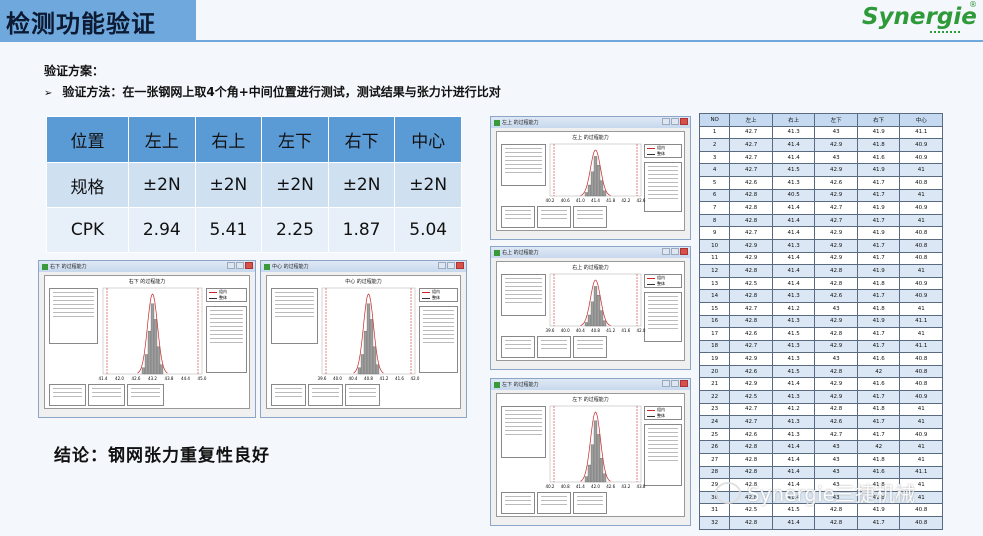 This screenshot has height=536, width=983. Describe the element at coordinates (520, 385) in the screenshot. I see `window-title: 左下 的过程能力` at that location.